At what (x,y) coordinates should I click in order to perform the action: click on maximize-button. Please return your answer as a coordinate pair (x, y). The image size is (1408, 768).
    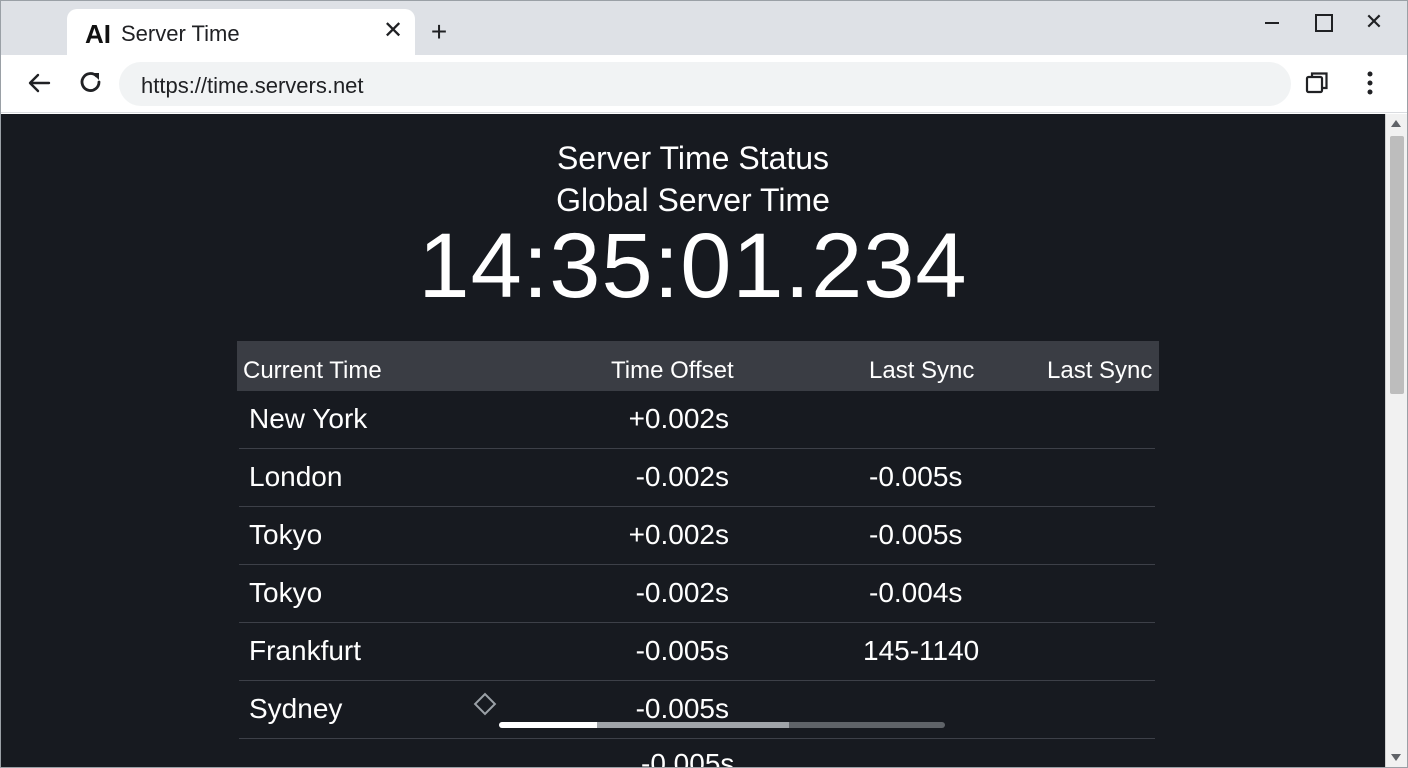
    Looking at the image, I should click on (1322, 22).